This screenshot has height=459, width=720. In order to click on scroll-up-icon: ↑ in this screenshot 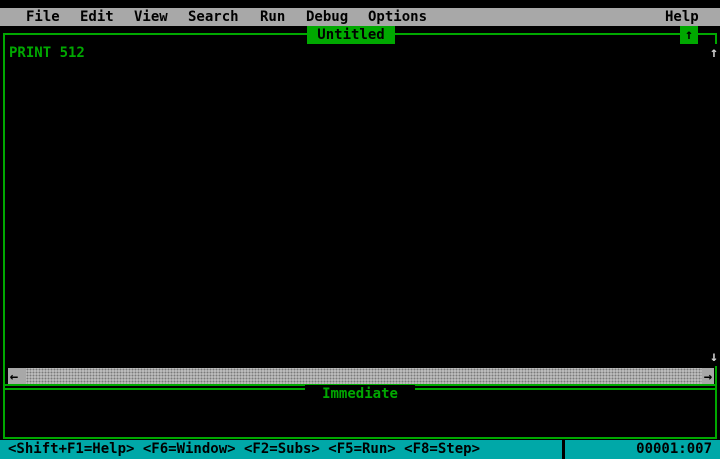, I will do `click(714, 53)`.